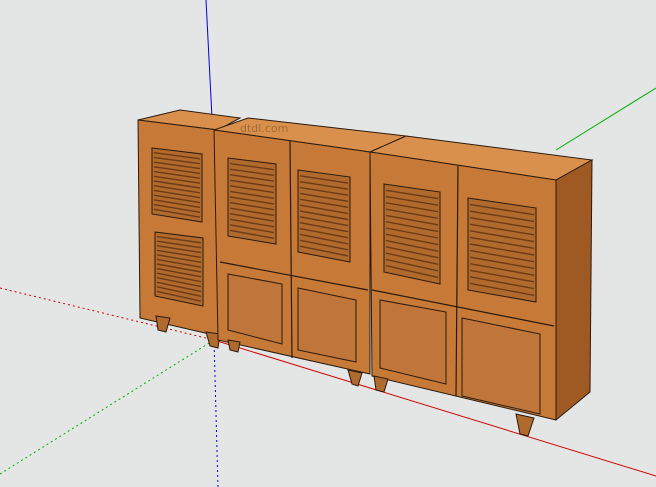 This screenshot has height=487, width=656. Describe the element at coordinates (574, 290) in the screenshot. I see `cabinet-right-side` at that location.